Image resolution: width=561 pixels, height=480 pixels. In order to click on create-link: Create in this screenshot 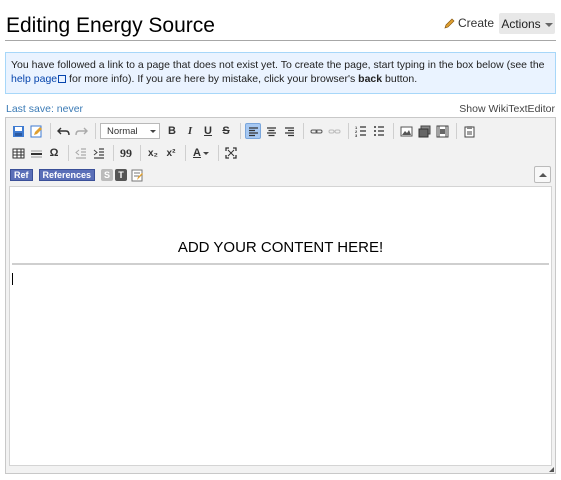, I will do `click(469, 23)`.